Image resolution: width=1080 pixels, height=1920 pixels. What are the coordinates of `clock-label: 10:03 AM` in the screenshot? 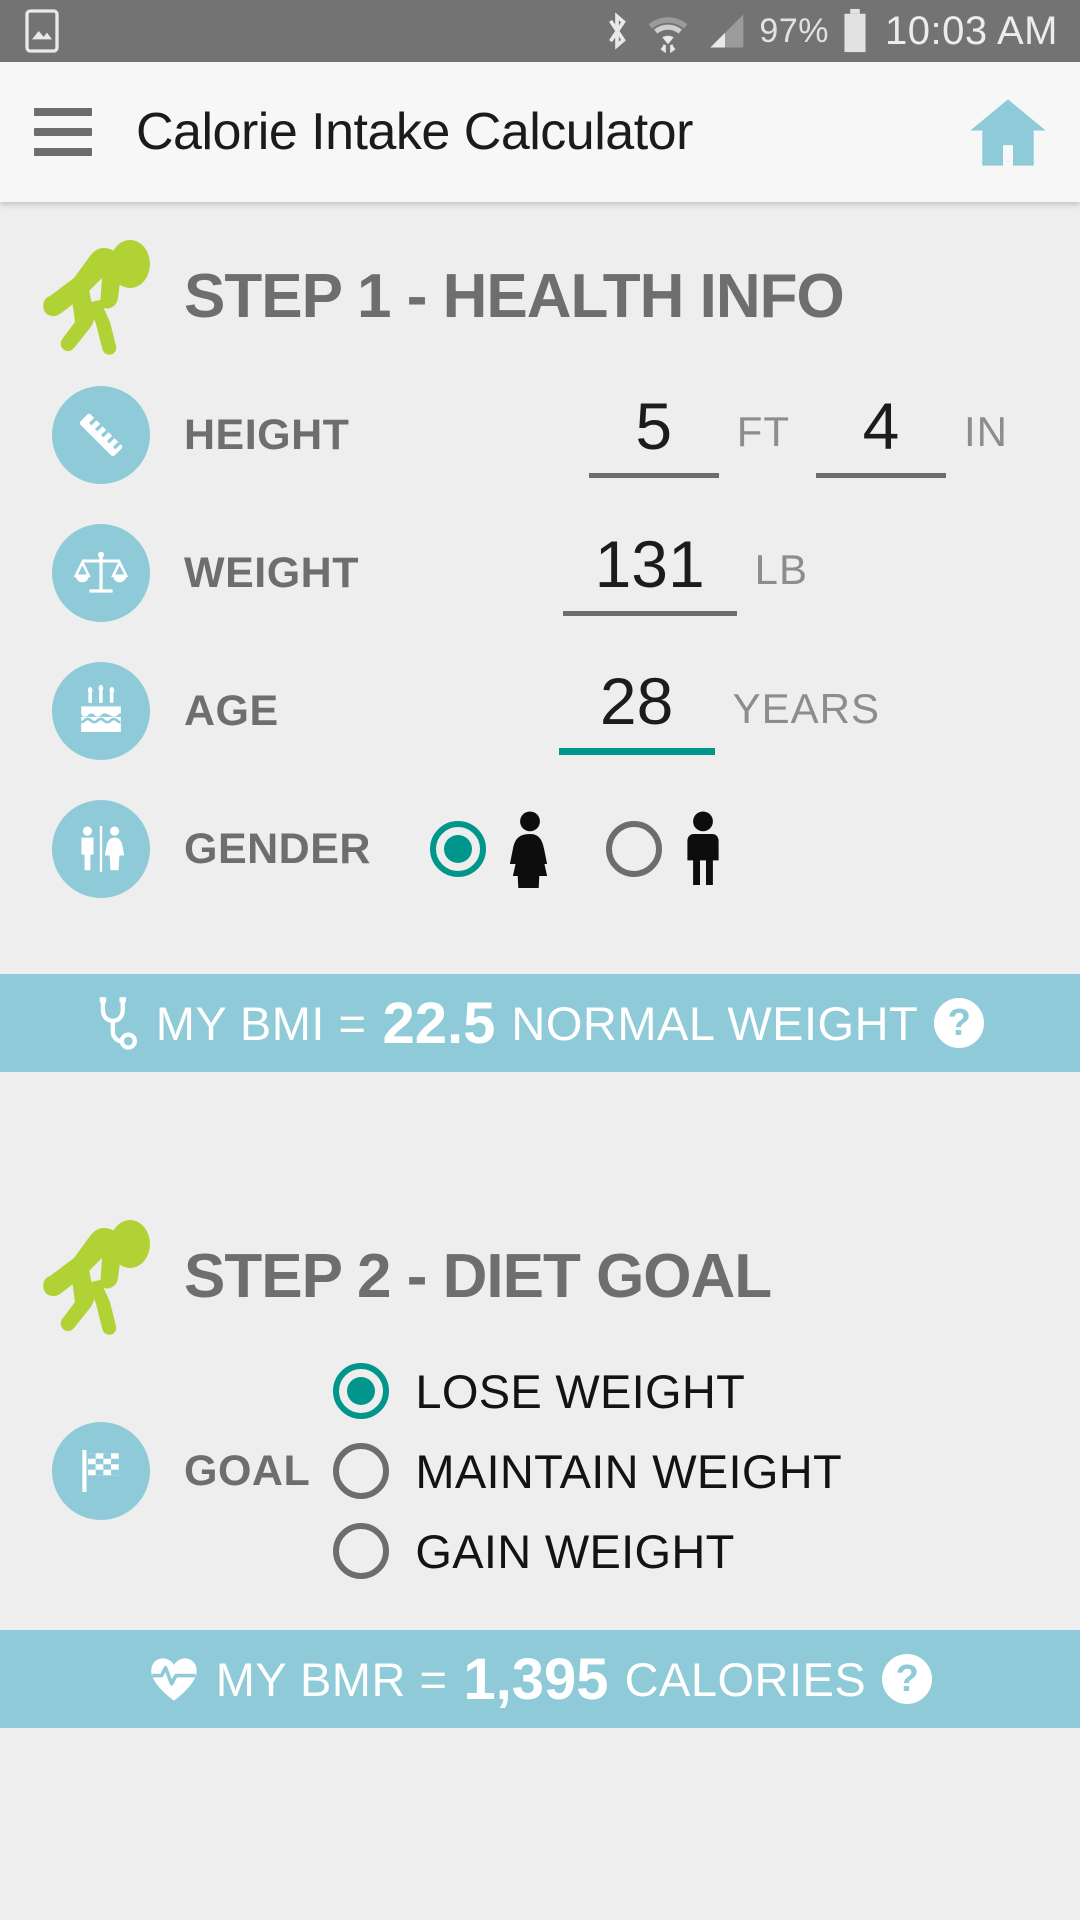 It's located at (971, 30).